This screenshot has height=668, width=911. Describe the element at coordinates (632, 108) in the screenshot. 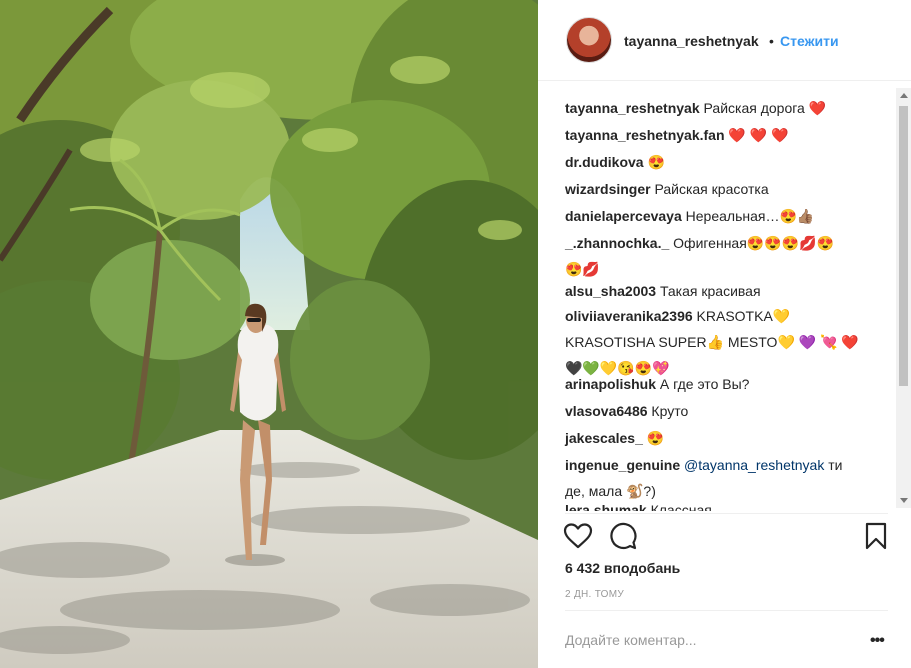

I see `comment-username: tayanna_reshetnyak` at that location.